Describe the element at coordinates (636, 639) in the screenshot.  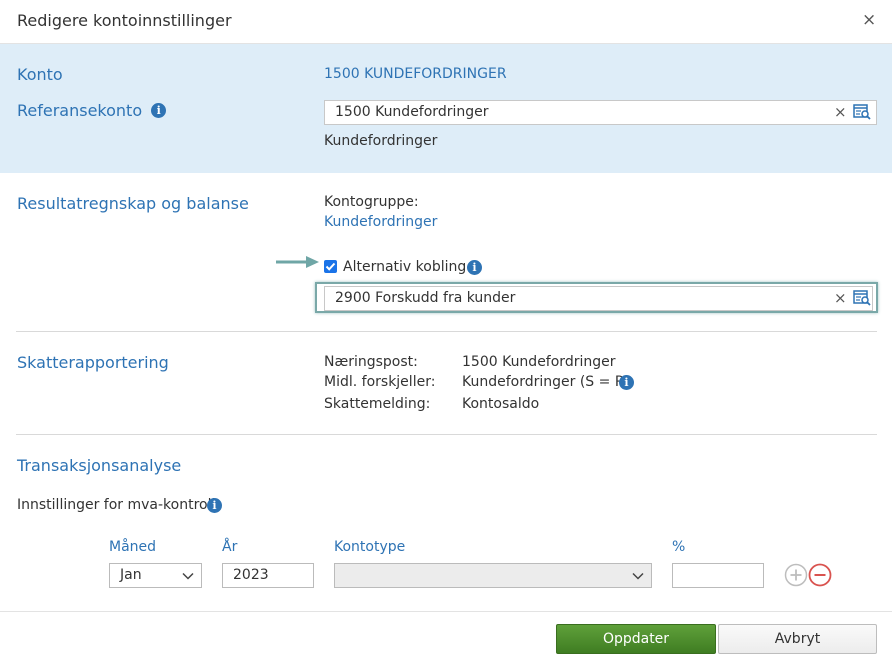
I see `update-button: Oppdater` at that location.